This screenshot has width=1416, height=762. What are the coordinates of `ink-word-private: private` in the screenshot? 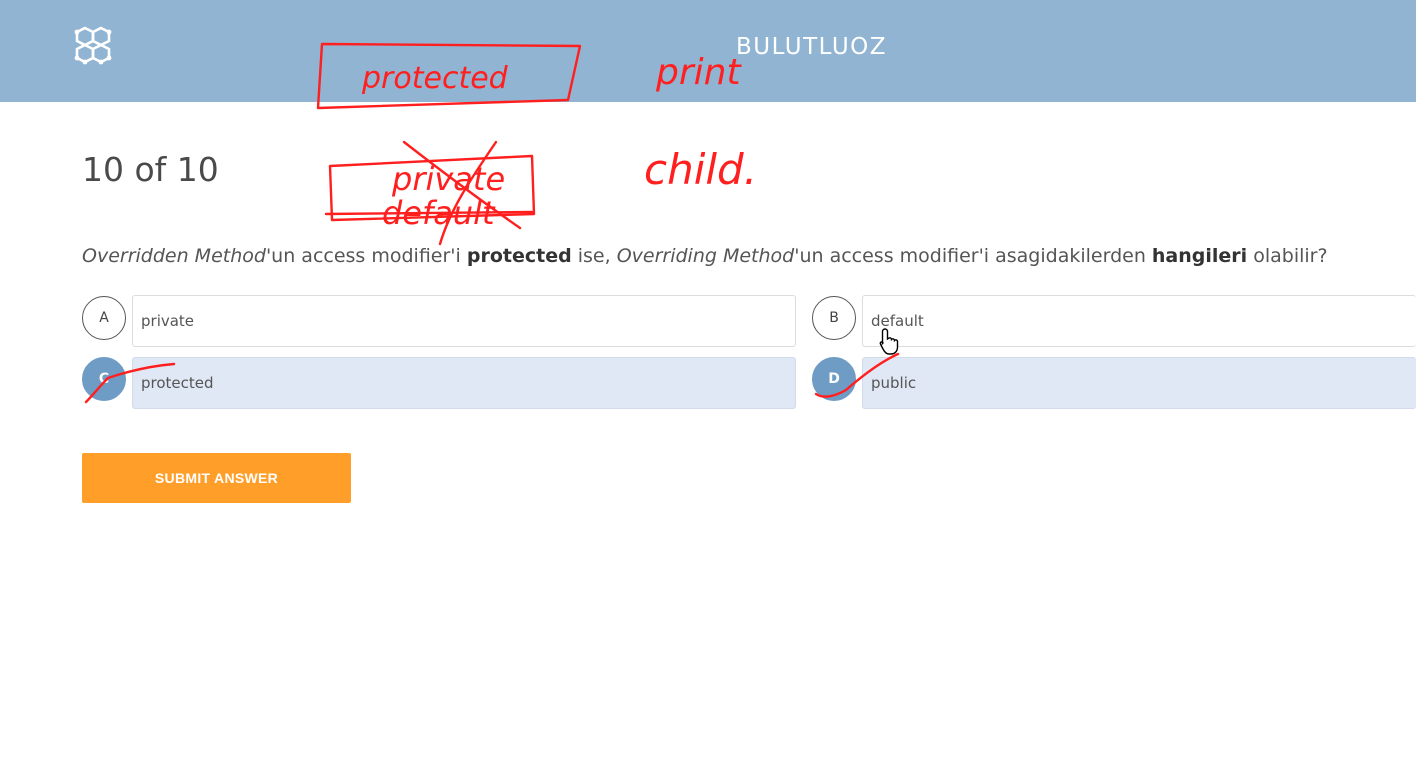 It's located at (448, 179).